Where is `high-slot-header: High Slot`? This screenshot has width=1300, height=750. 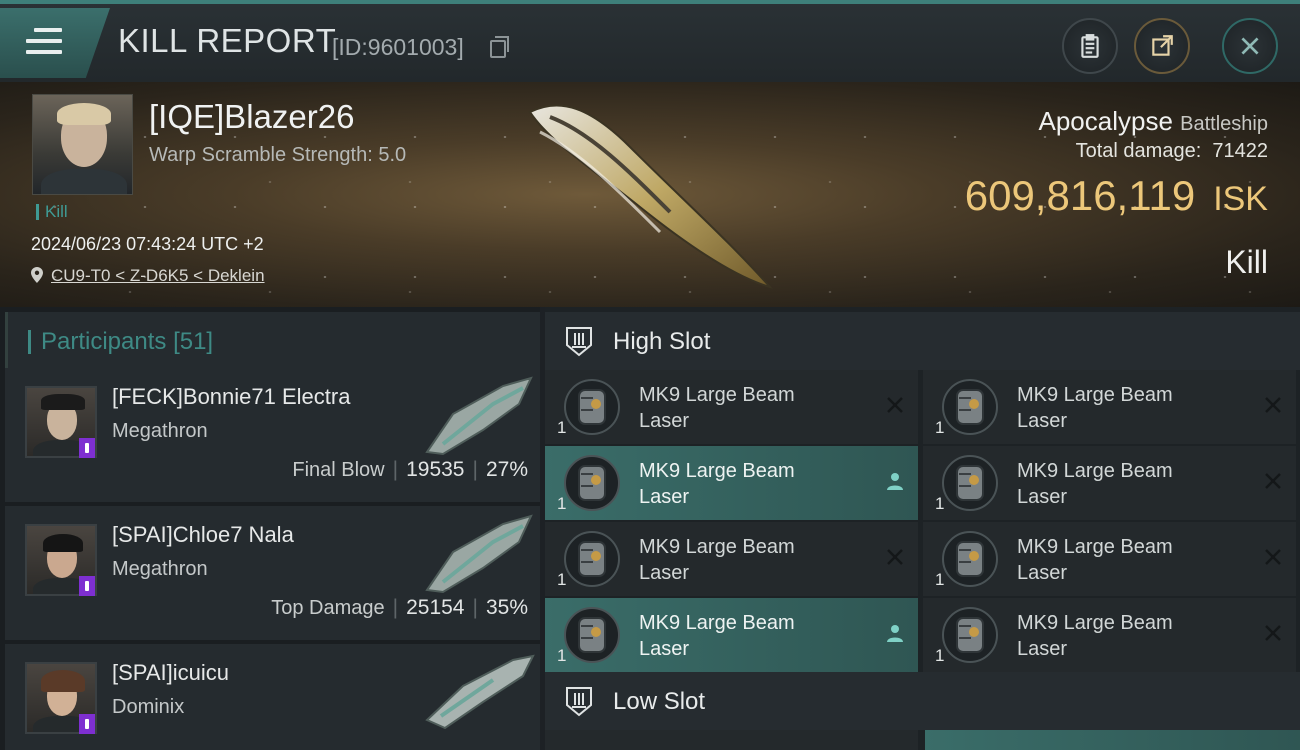 high-slot-header: High Slot is located at coordinates (922, 341).